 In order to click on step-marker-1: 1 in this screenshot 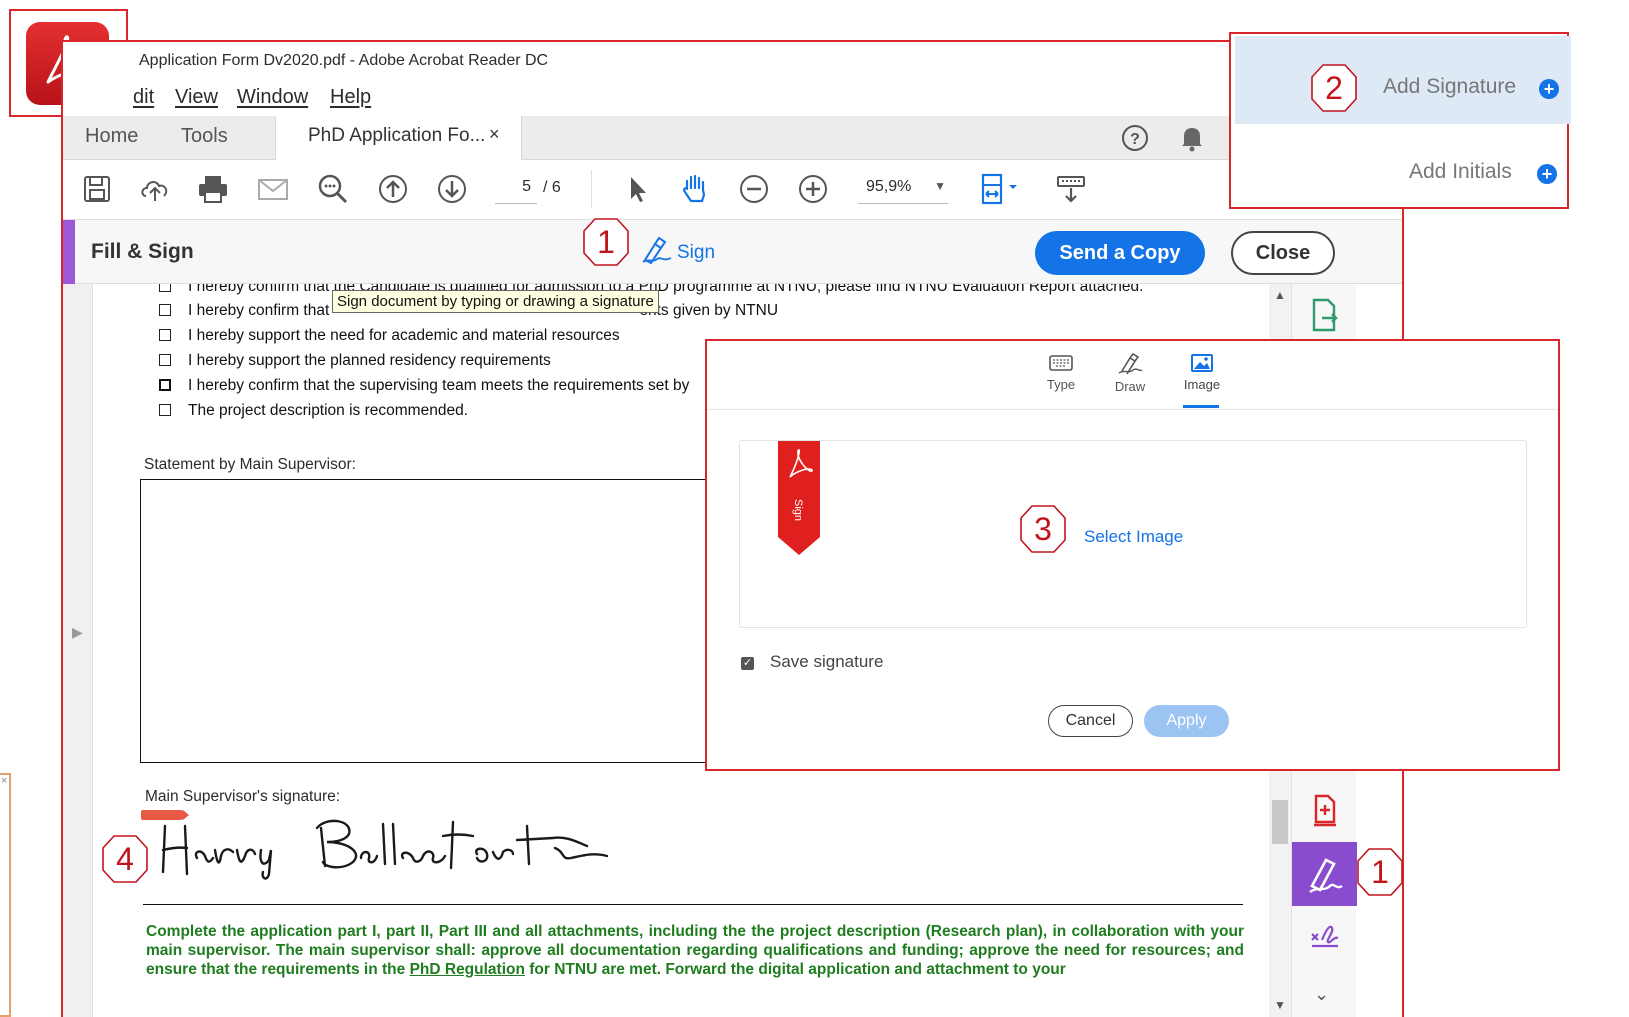, I will do `click(606, 242)`.